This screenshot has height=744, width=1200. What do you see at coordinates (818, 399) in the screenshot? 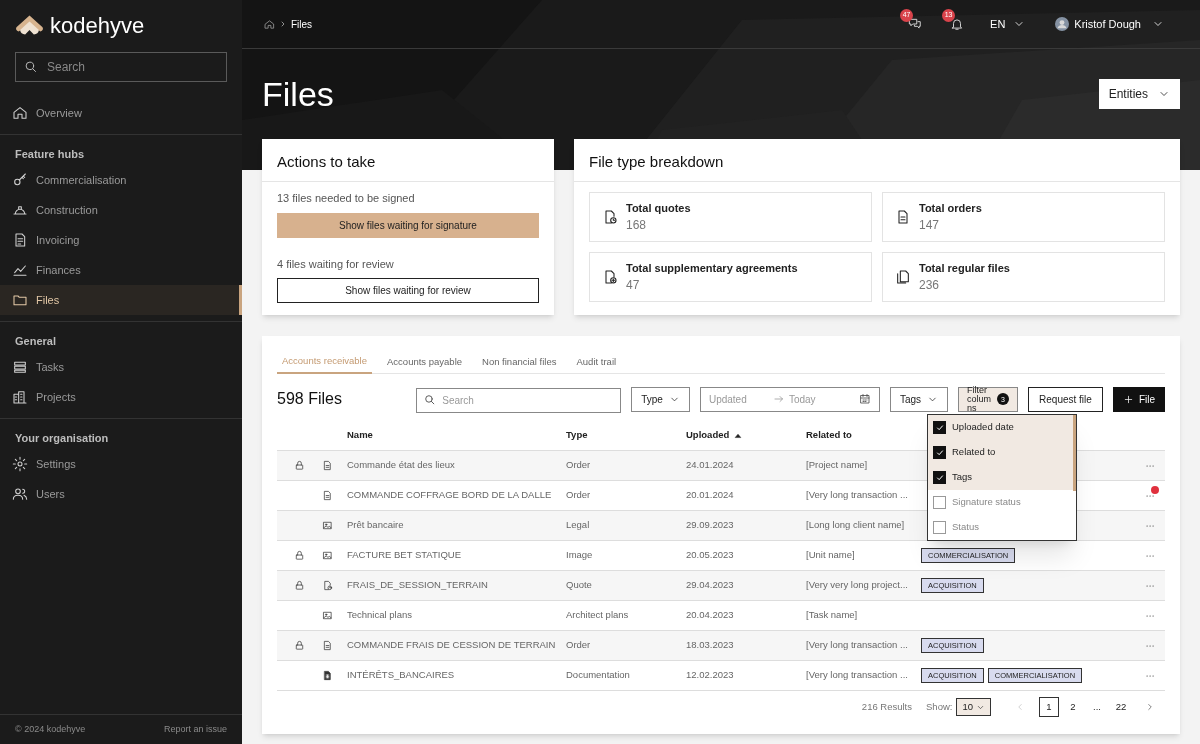
I see `end-date-input: Today` at bounding box center [818, 399].